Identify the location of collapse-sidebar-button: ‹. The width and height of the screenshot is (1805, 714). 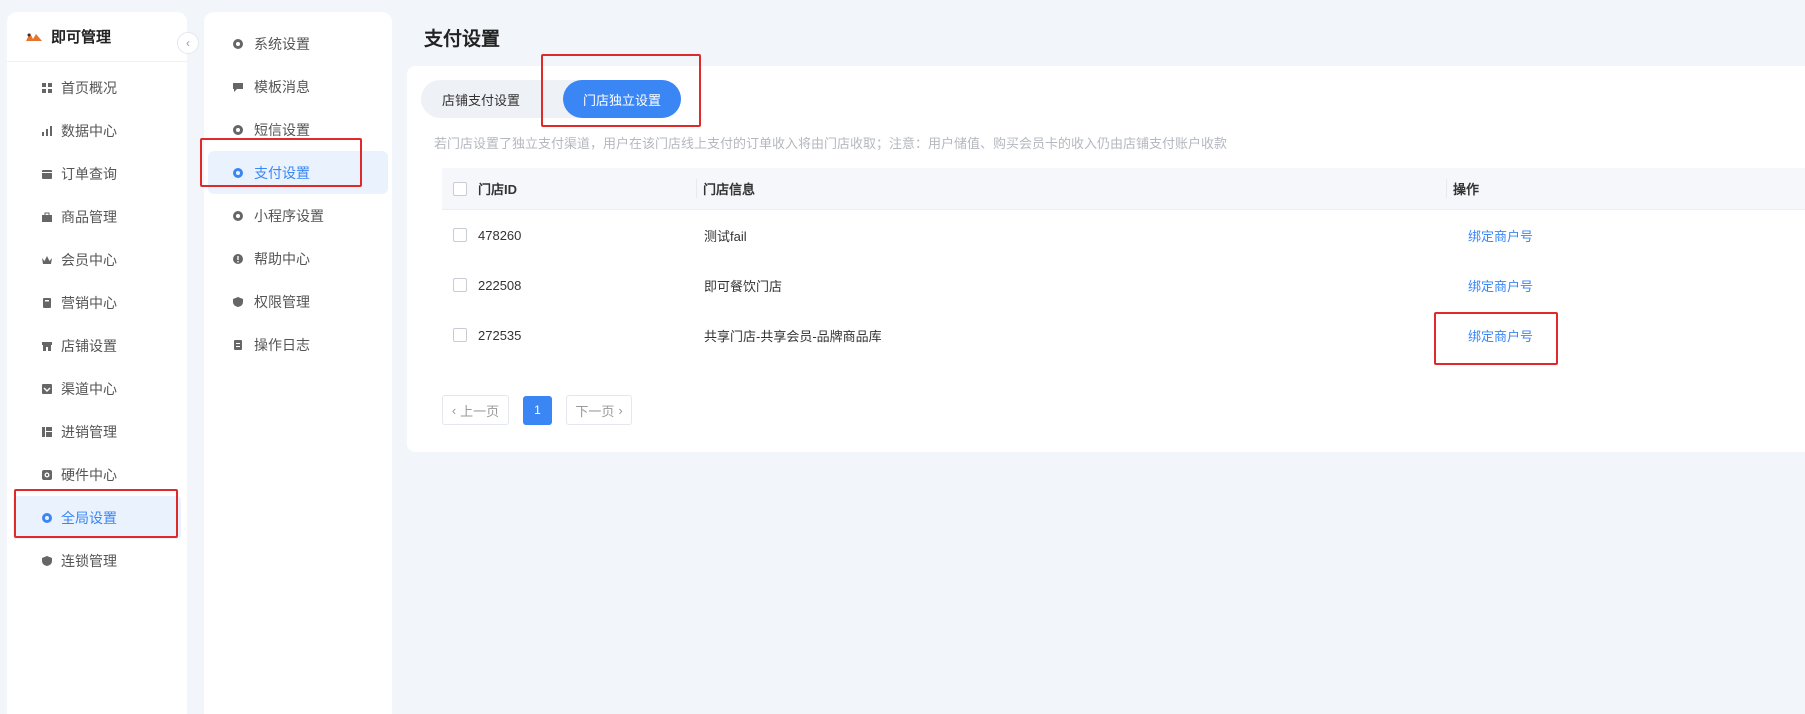
(188, 43).